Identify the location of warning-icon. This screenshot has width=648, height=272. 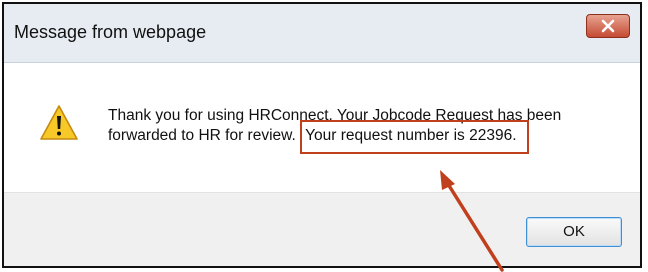
(59, 122).